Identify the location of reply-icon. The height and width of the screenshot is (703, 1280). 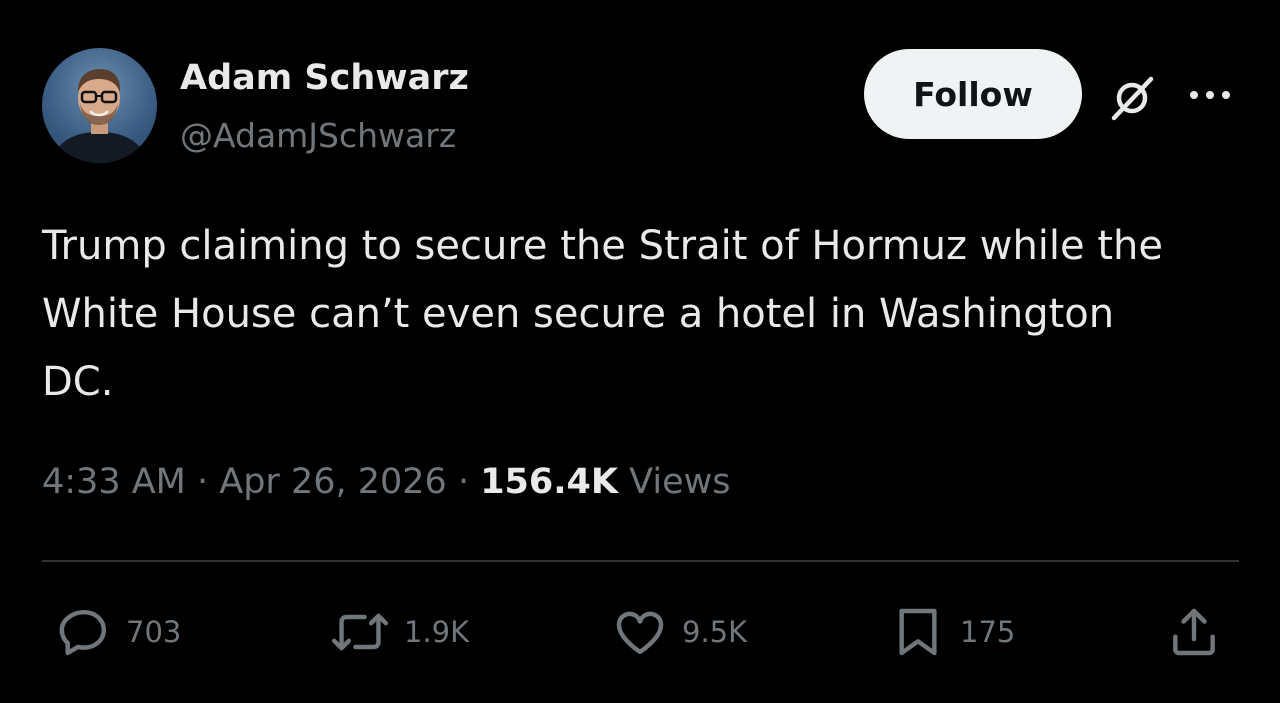
(83, 632).